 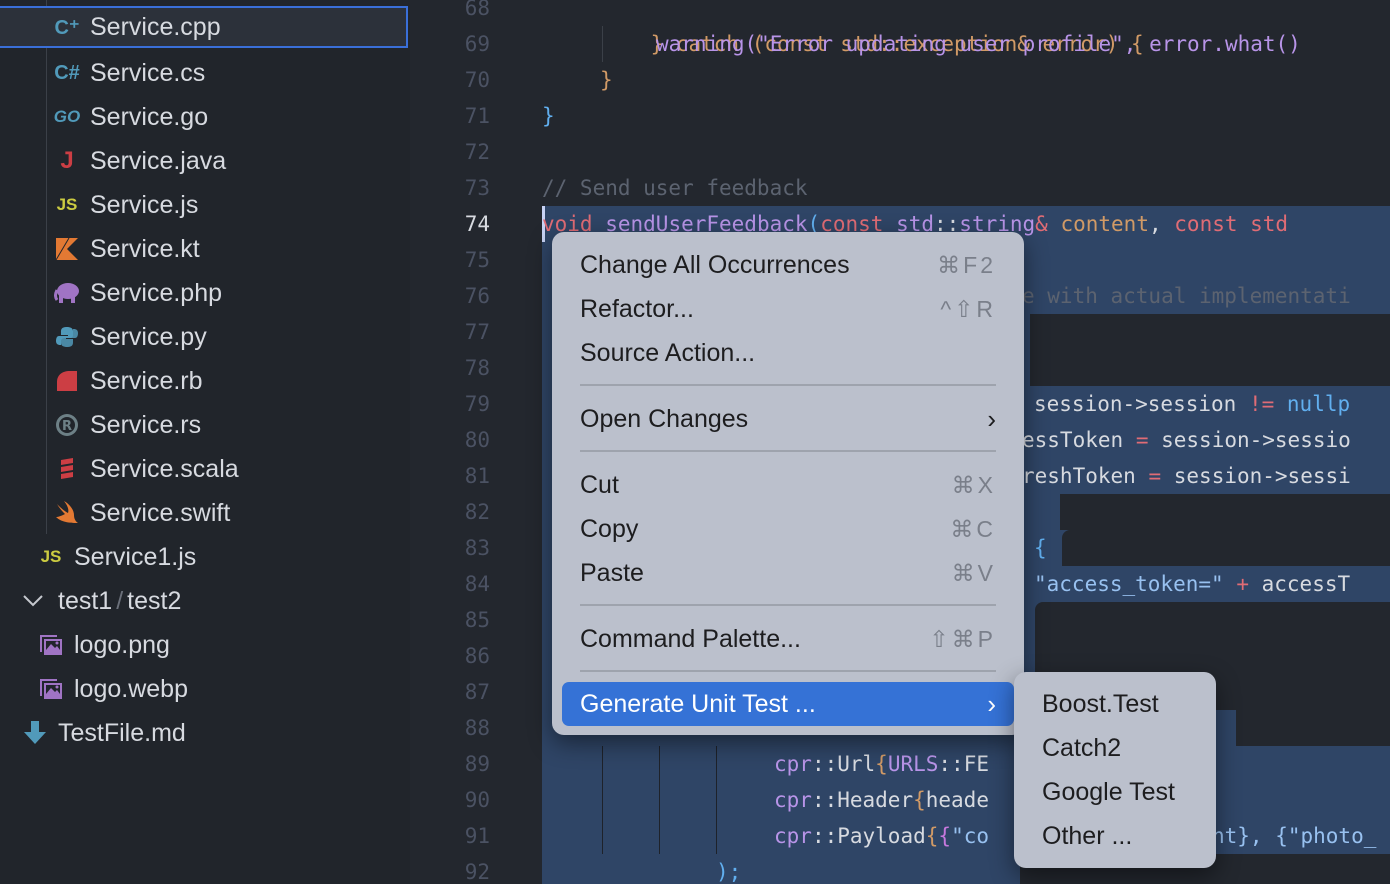 I want to click on code-line-81: reshToken = session->sessi, so click(x=1186, y=476).